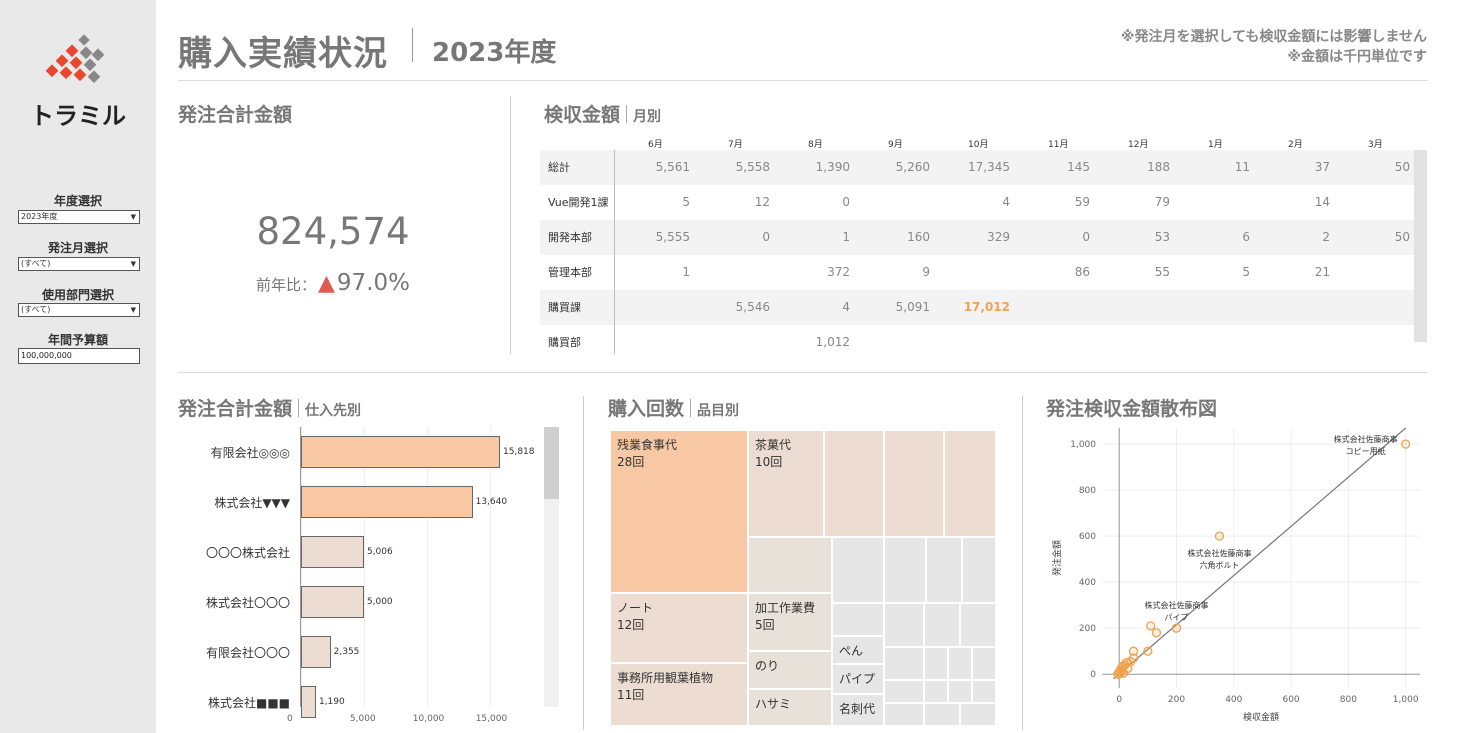 Image resolution: width=1459 pixels, height=733 pixels. I want to click on treemap-tile: 事務所用観葉植物 11回, so click(679, 694).